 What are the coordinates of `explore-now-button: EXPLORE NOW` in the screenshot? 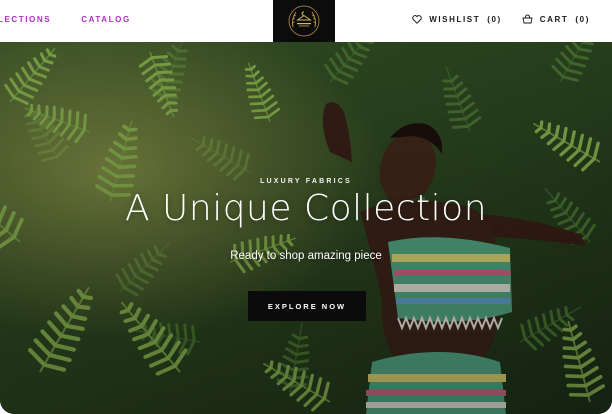 It's located at (307, 306).